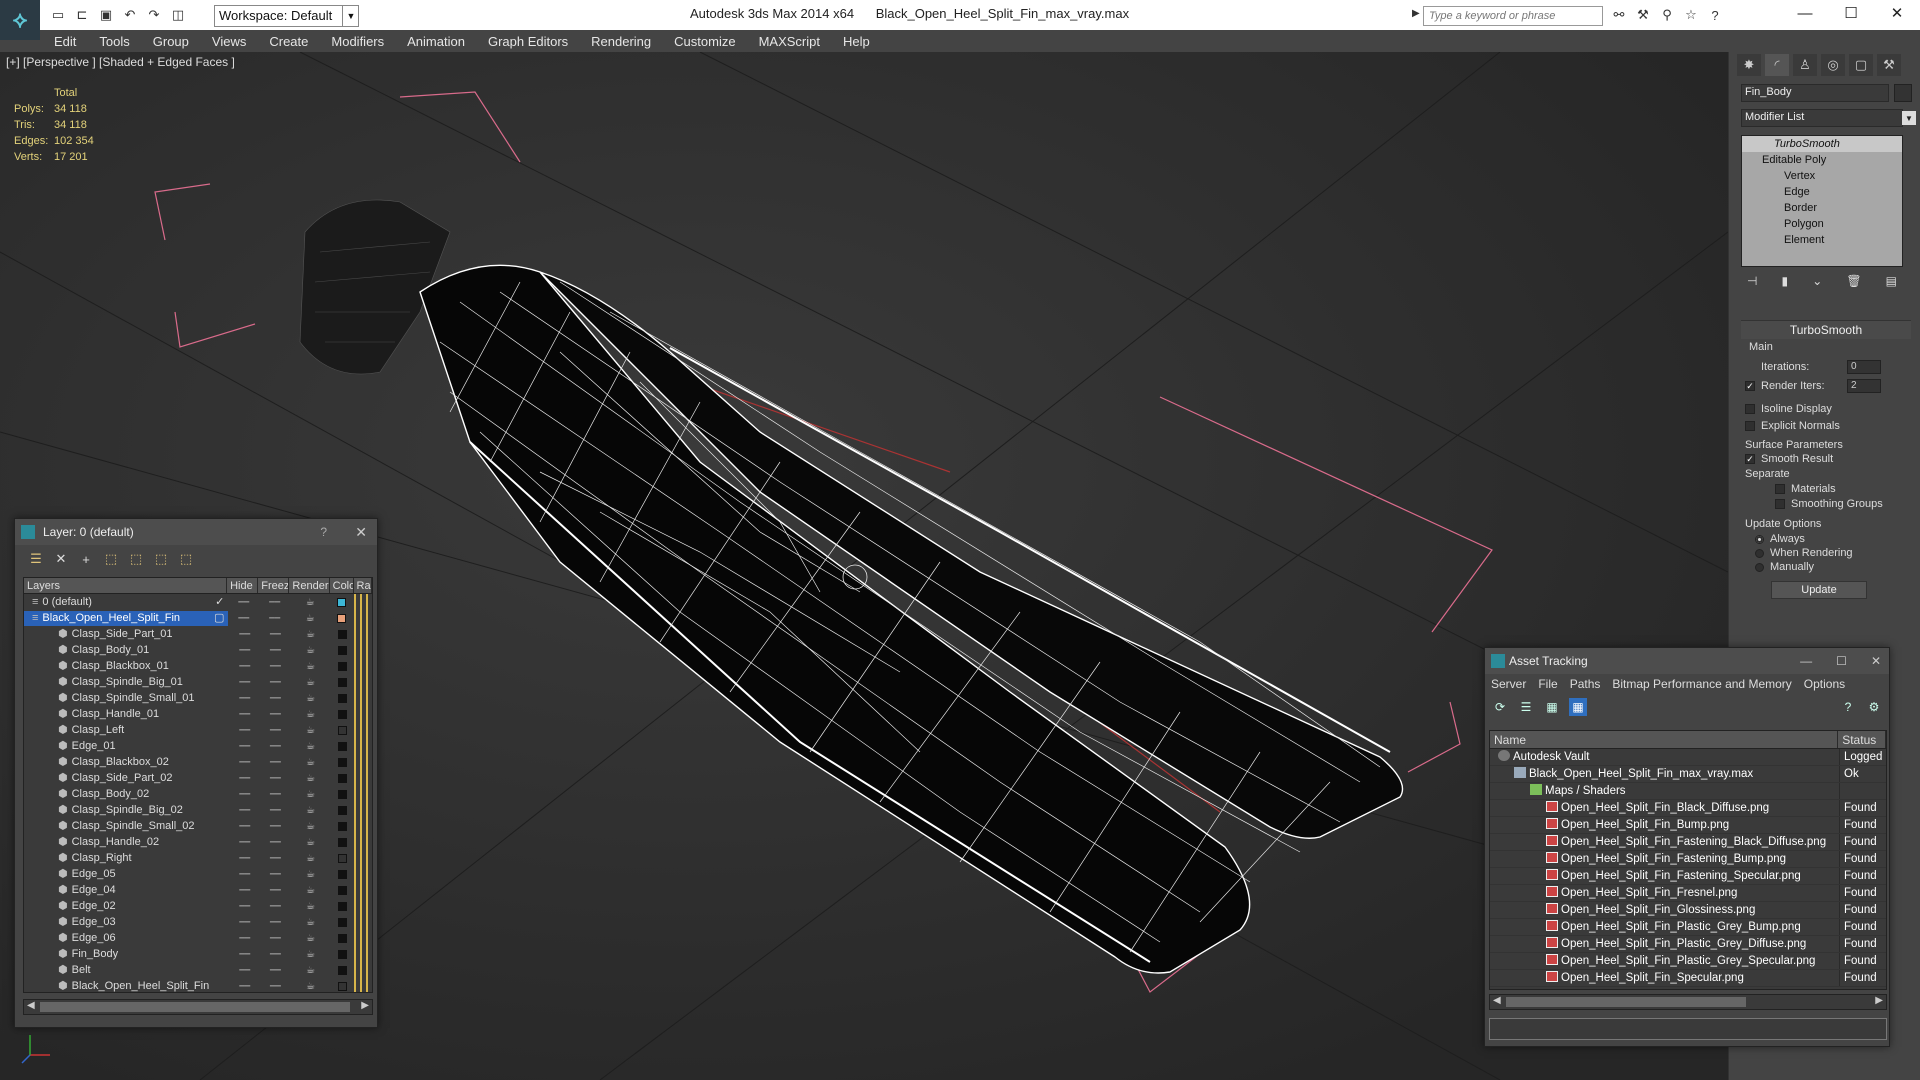 Image resolution: width=1920 pixels, height=1080 pixels. What do you see at coordinates (126, 874) in the screenshot?
I see `layer-name: ⬢ Edge_05` at bounding box center [126, 874].